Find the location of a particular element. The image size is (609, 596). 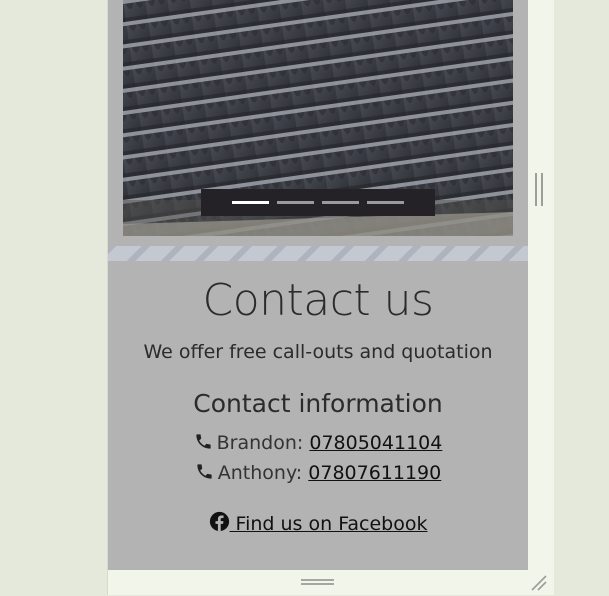

phone-row-anthony: Anthony: 07807611190 is located at coordinates (318, 474).